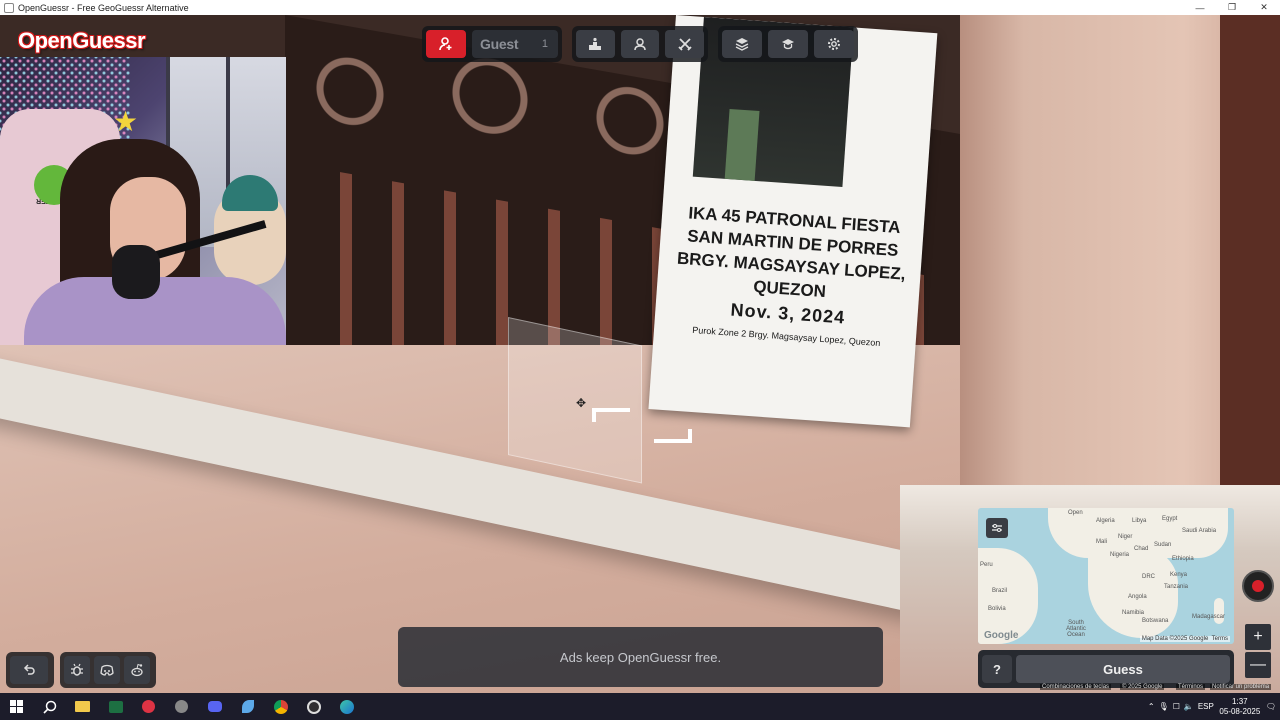  I want to click on reddit-button, so click(137, 670).